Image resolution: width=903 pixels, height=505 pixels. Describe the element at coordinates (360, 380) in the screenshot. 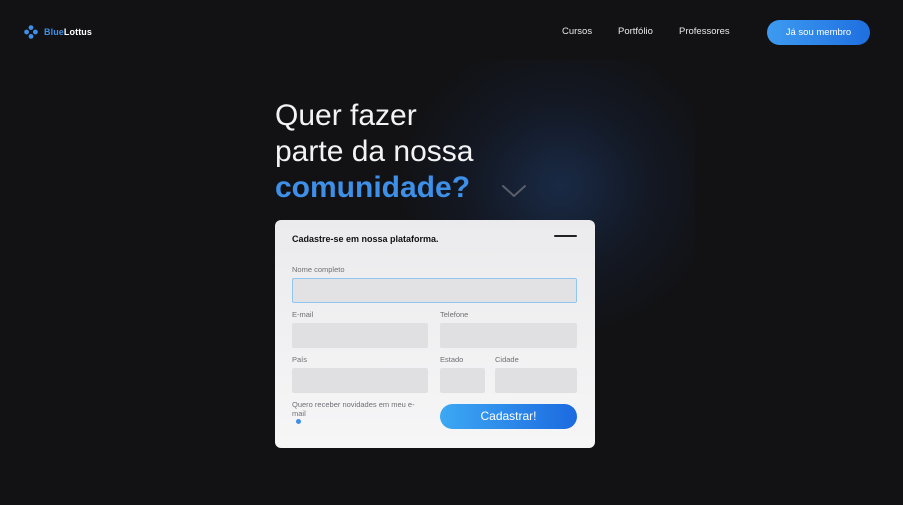

I see `country-input` at that location.